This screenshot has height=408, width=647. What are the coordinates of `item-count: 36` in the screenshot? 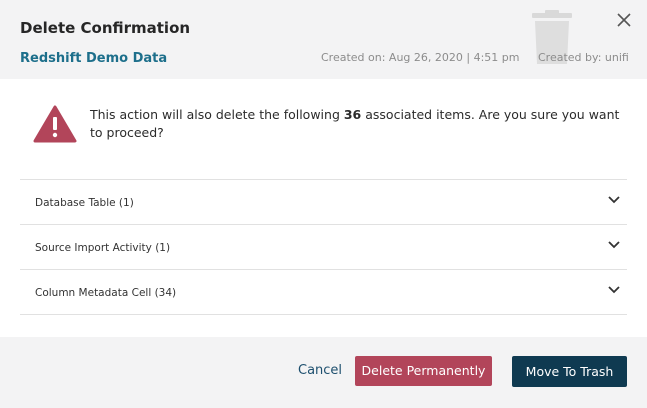 It's located at (352, 114).